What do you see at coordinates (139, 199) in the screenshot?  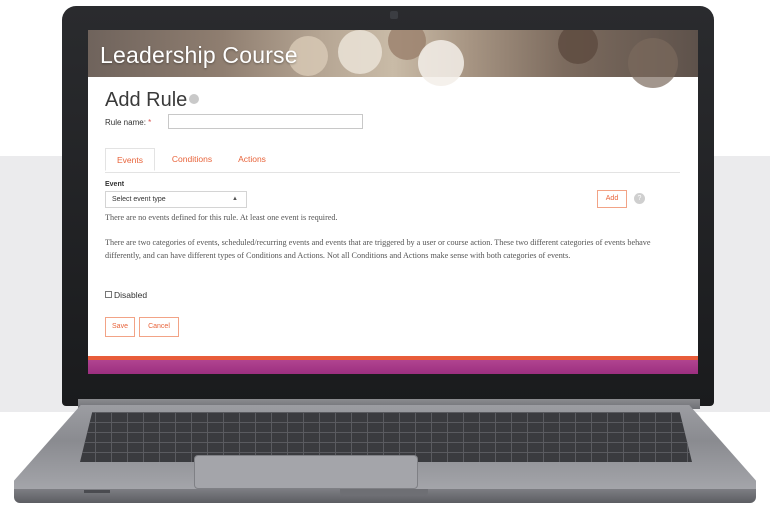 I see `event-type-select-value: Select event type` at bounding box center [139, 199].